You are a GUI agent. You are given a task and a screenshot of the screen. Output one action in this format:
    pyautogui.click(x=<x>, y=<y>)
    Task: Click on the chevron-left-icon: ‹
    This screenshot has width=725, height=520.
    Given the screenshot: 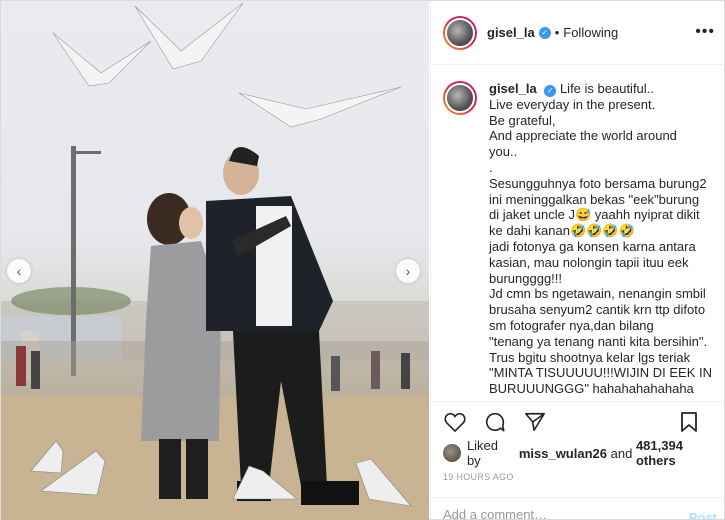 What is the action you would take?
    pyautogui.click(x=19, y=271)
    